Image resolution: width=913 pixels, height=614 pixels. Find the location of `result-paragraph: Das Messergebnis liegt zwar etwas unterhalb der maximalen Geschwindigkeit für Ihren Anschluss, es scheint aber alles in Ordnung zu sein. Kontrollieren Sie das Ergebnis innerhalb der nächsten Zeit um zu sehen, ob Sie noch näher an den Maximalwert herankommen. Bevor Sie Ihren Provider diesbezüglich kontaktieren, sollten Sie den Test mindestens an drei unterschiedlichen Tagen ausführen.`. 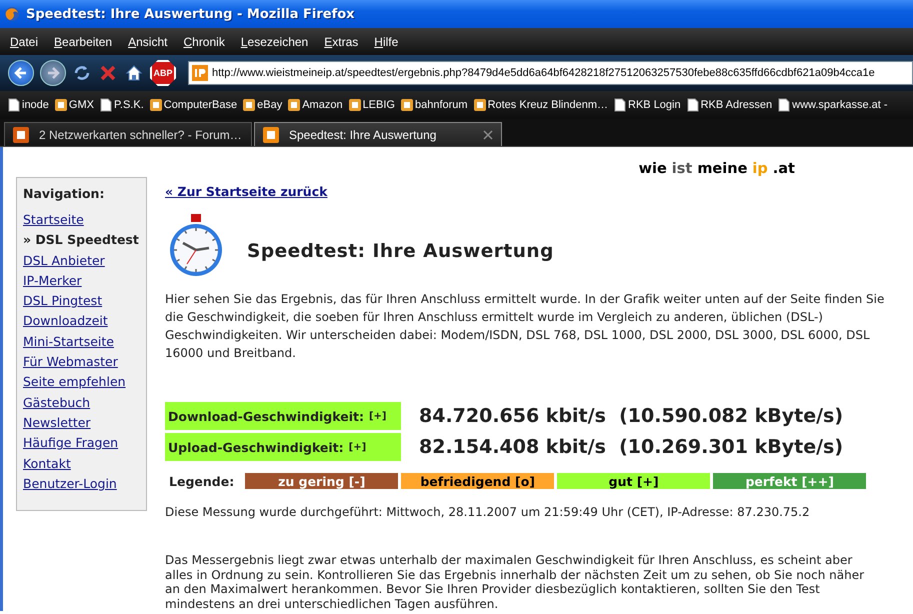

result-paragraph: Das Messergebnis liegt zwar etwas unterhalb der maximalen Geschwindigkeit für Ihren Anschluss, es scheint aber alles in Ordnung zu sein. Kontrollieren Sie das Ergebnis innerhalb der nächsten Zeit um zu sehen, ob Sie noch näher an den Maximalwert herankommen. Bevor Sie Ihren Provider diesbezüglich kontaktieren, sollten Sie den Test mindestens an drei unterschiedlichen Tagen ausführen. is located at coordinates (515, 582).